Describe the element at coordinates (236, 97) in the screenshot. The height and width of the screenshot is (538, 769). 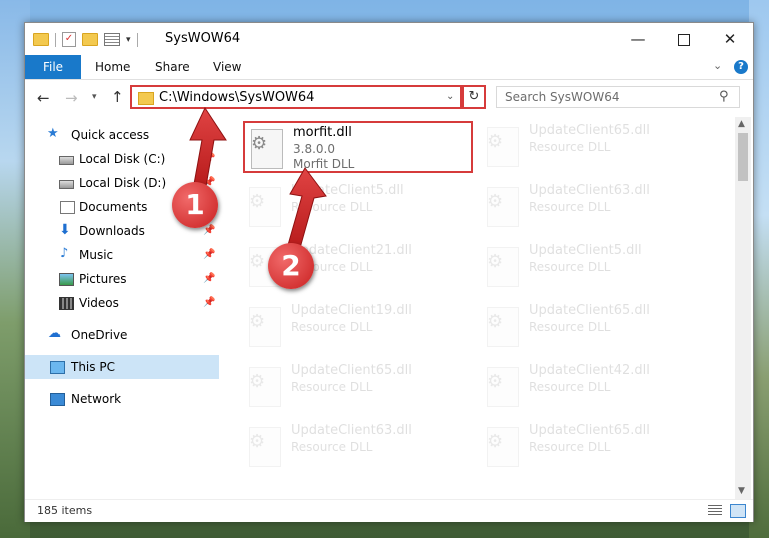
I see `address-path: C:\Windows\SysWOW64` at that location.